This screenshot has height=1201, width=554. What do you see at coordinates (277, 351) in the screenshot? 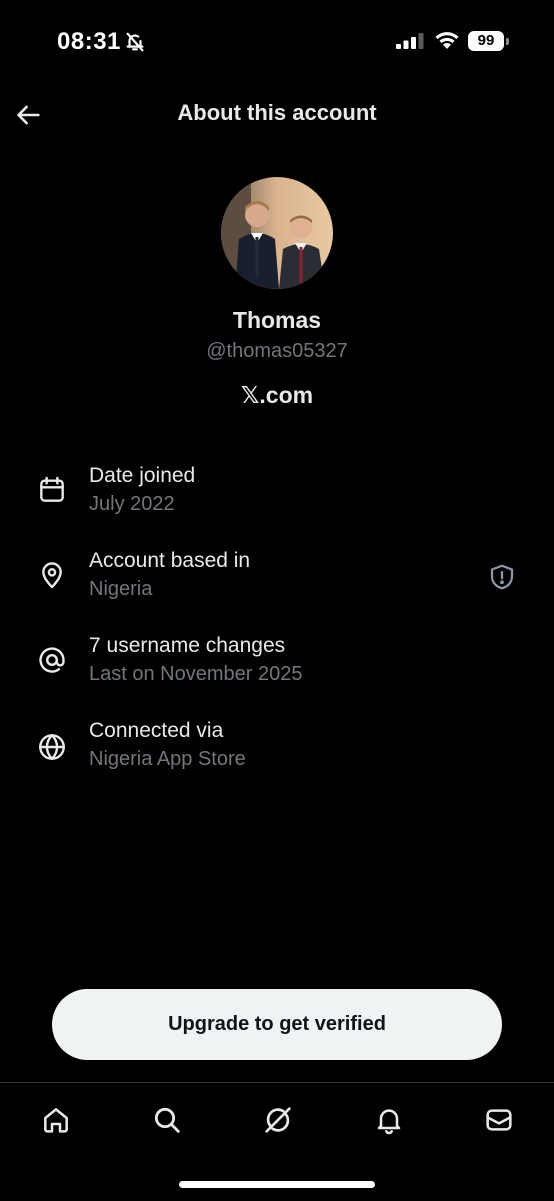
I see `handle: @thomas05327` at bounding box center [277, 351].